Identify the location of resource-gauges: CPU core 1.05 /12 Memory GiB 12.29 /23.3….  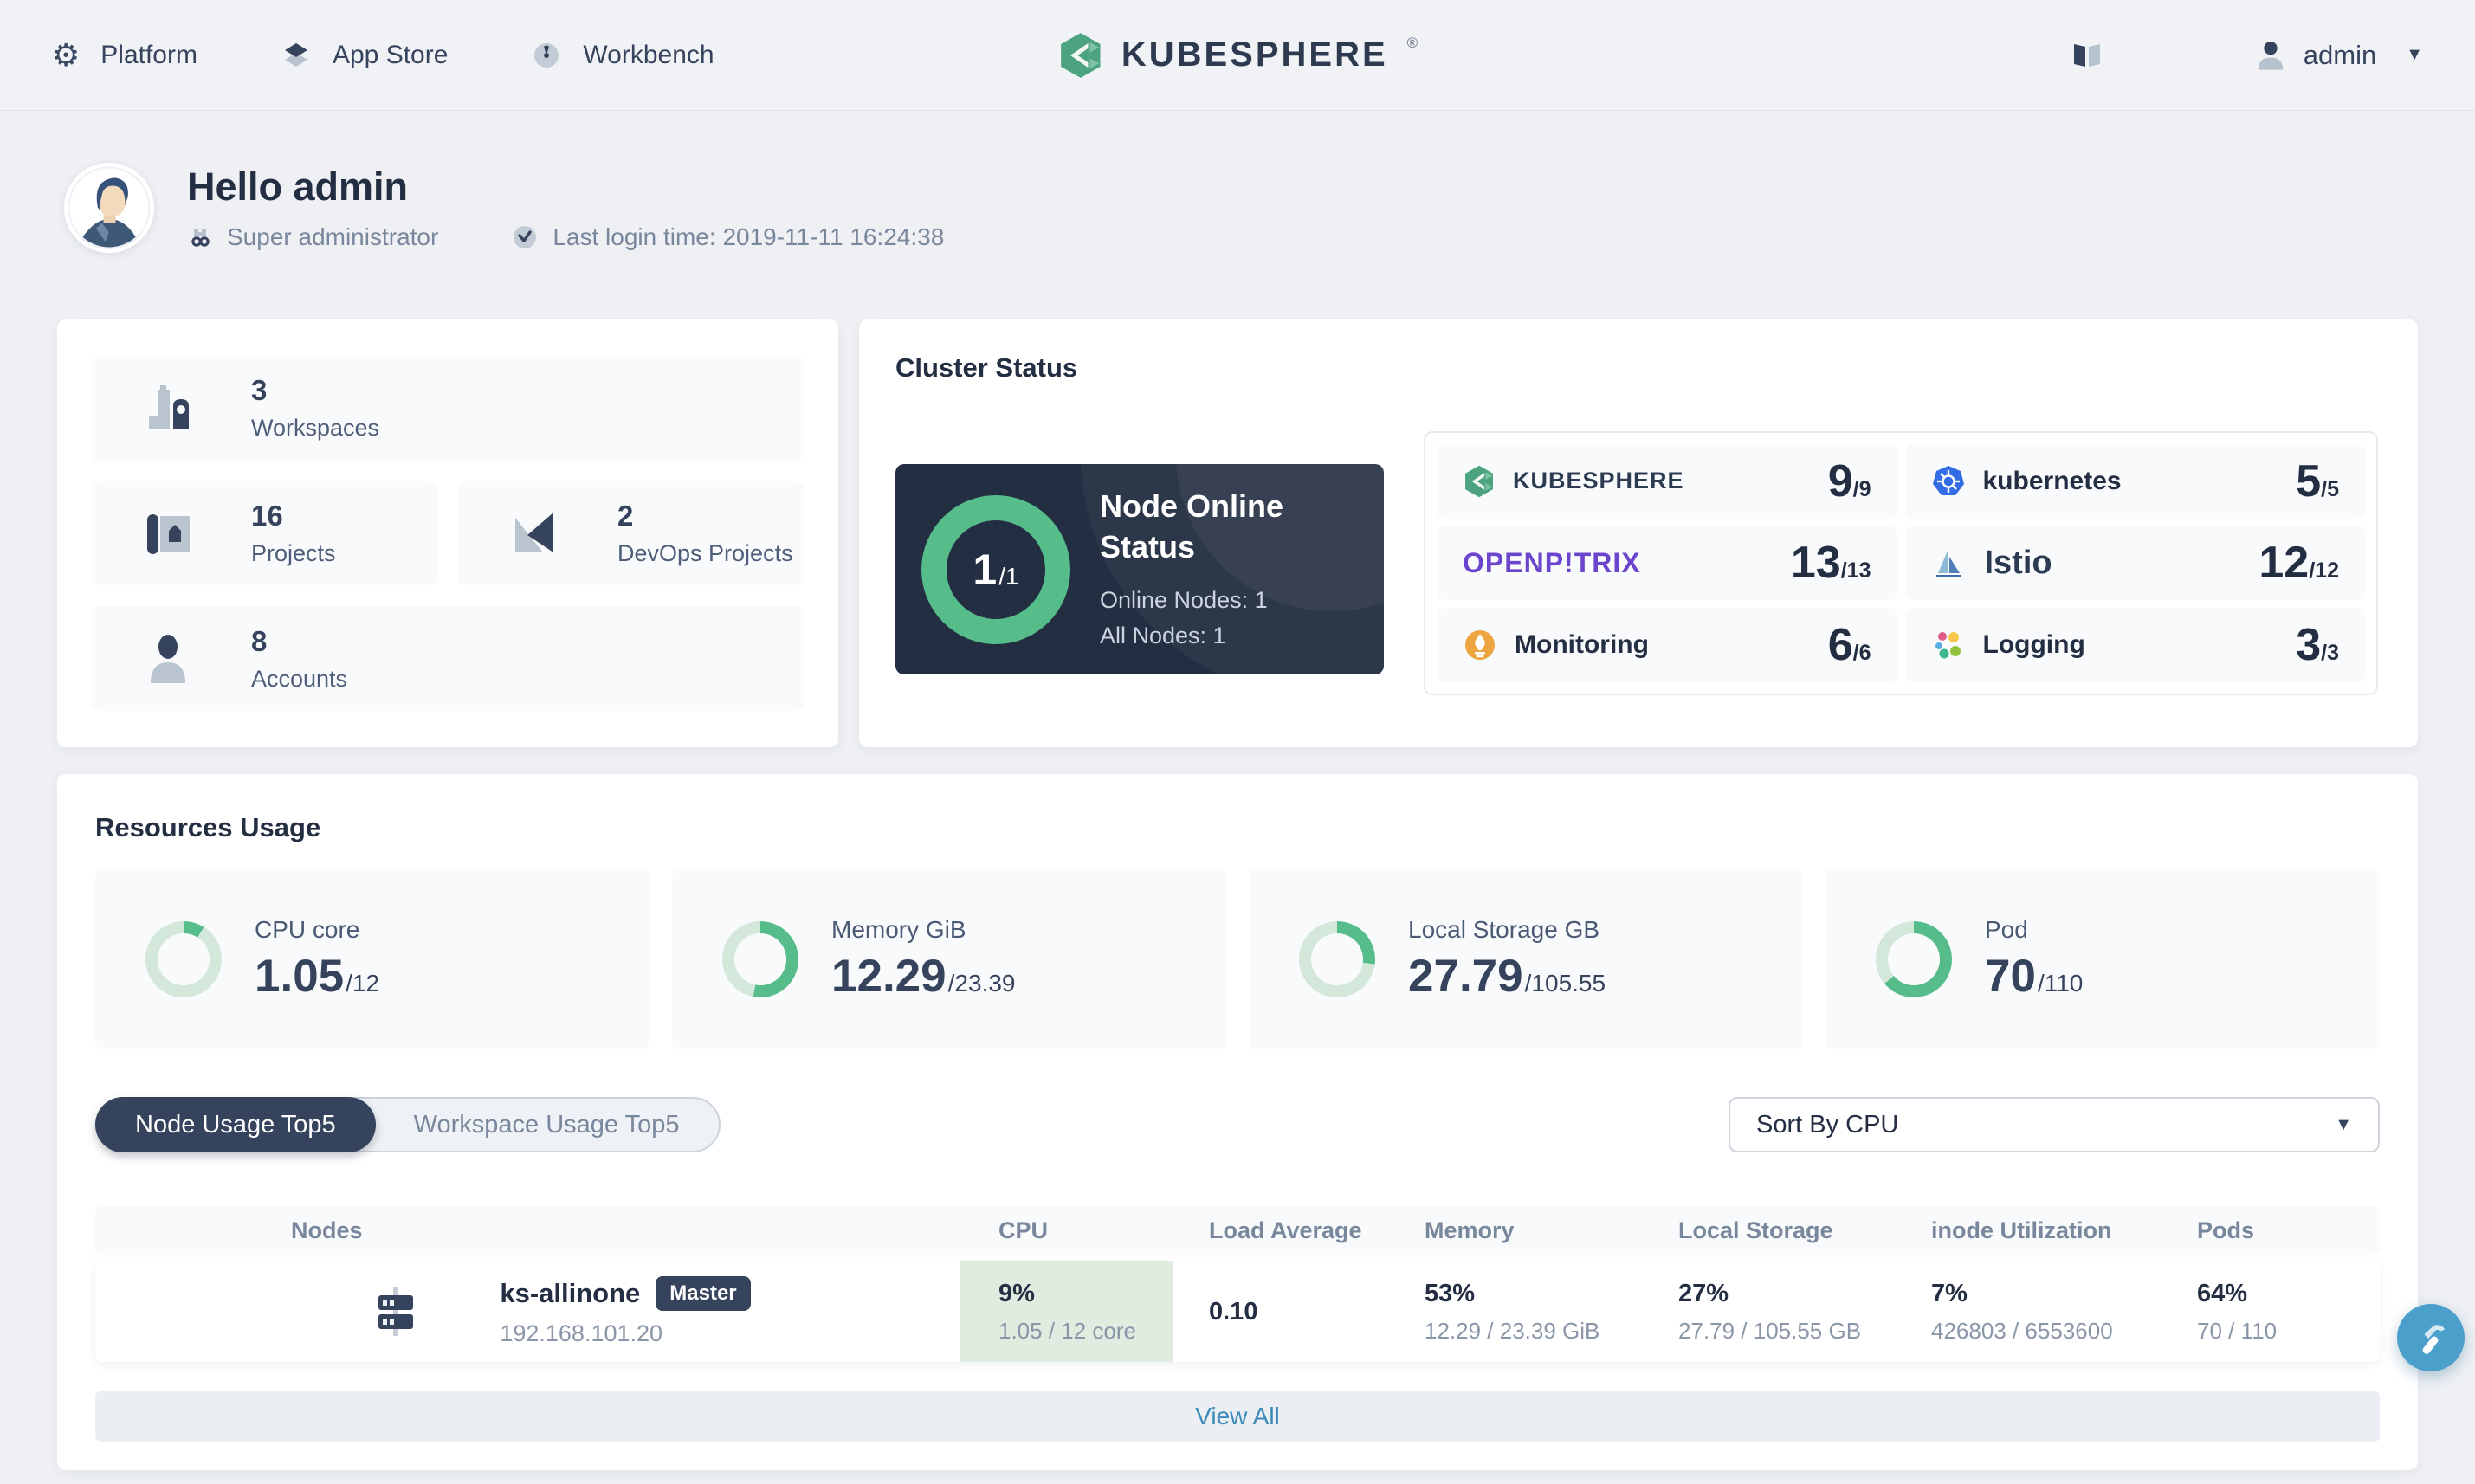
(1238, 959).